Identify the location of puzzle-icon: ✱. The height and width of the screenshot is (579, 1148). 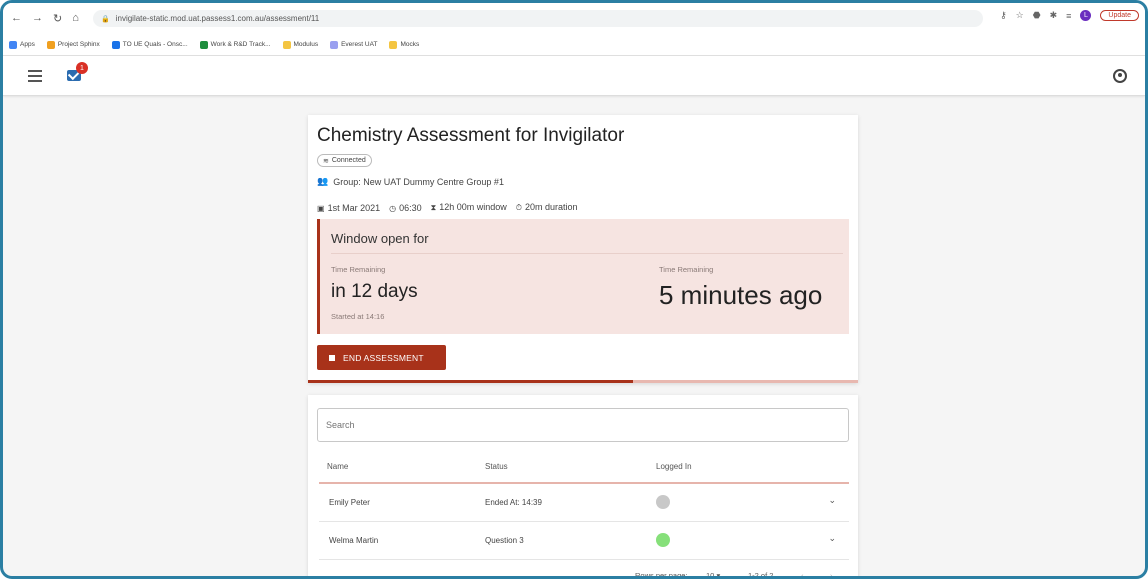
(1054, 15).